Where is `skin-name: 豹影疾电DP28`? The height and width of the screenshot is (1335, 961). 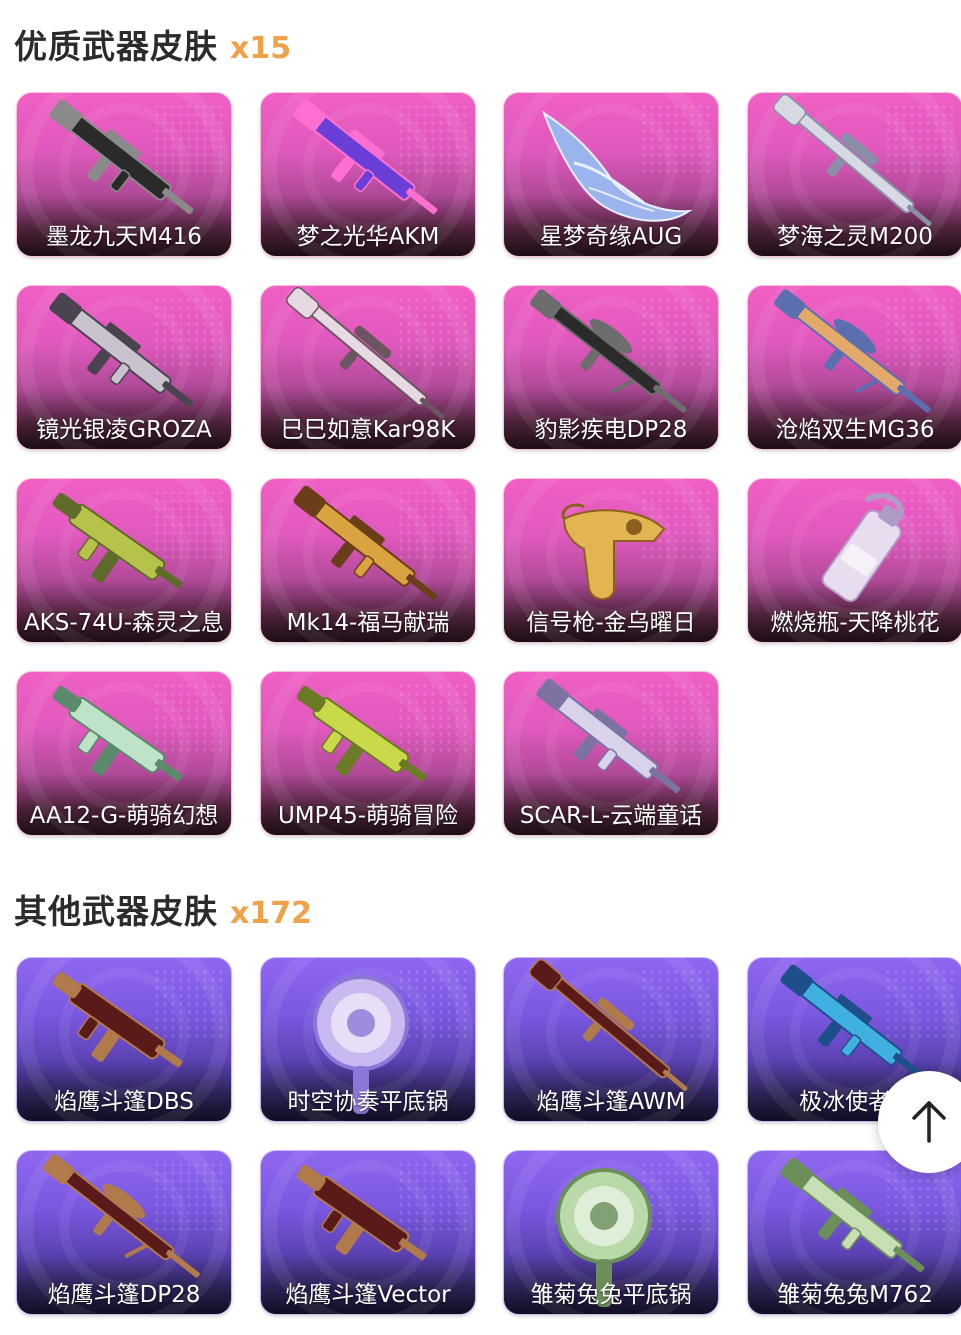
skin-name: 豹影疾电DP28 is located at coordinates (611, 430).